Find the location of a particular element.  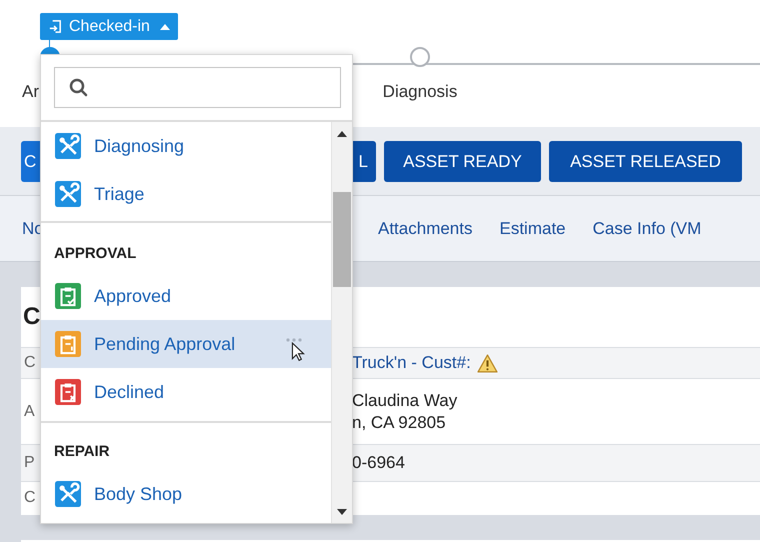

group-heading: APPROVAL is located at coordinates (95, 254).